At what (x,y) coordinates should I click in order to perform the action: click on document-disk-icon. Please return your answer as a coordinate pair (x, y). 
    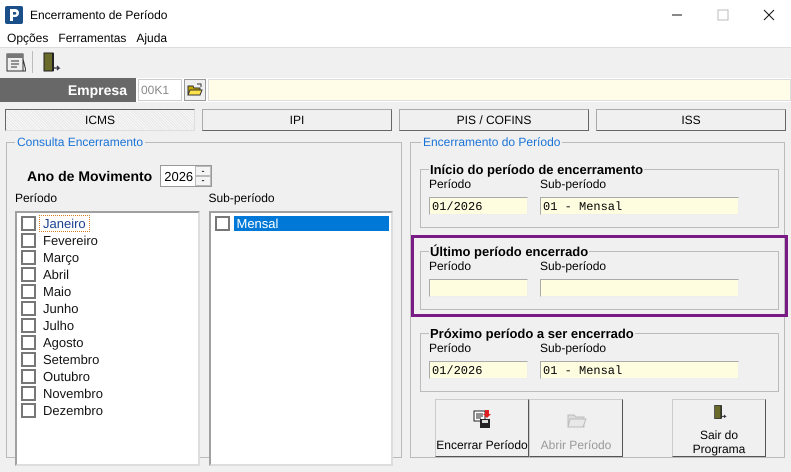
    Looking at the image, I should click on (482, 419).